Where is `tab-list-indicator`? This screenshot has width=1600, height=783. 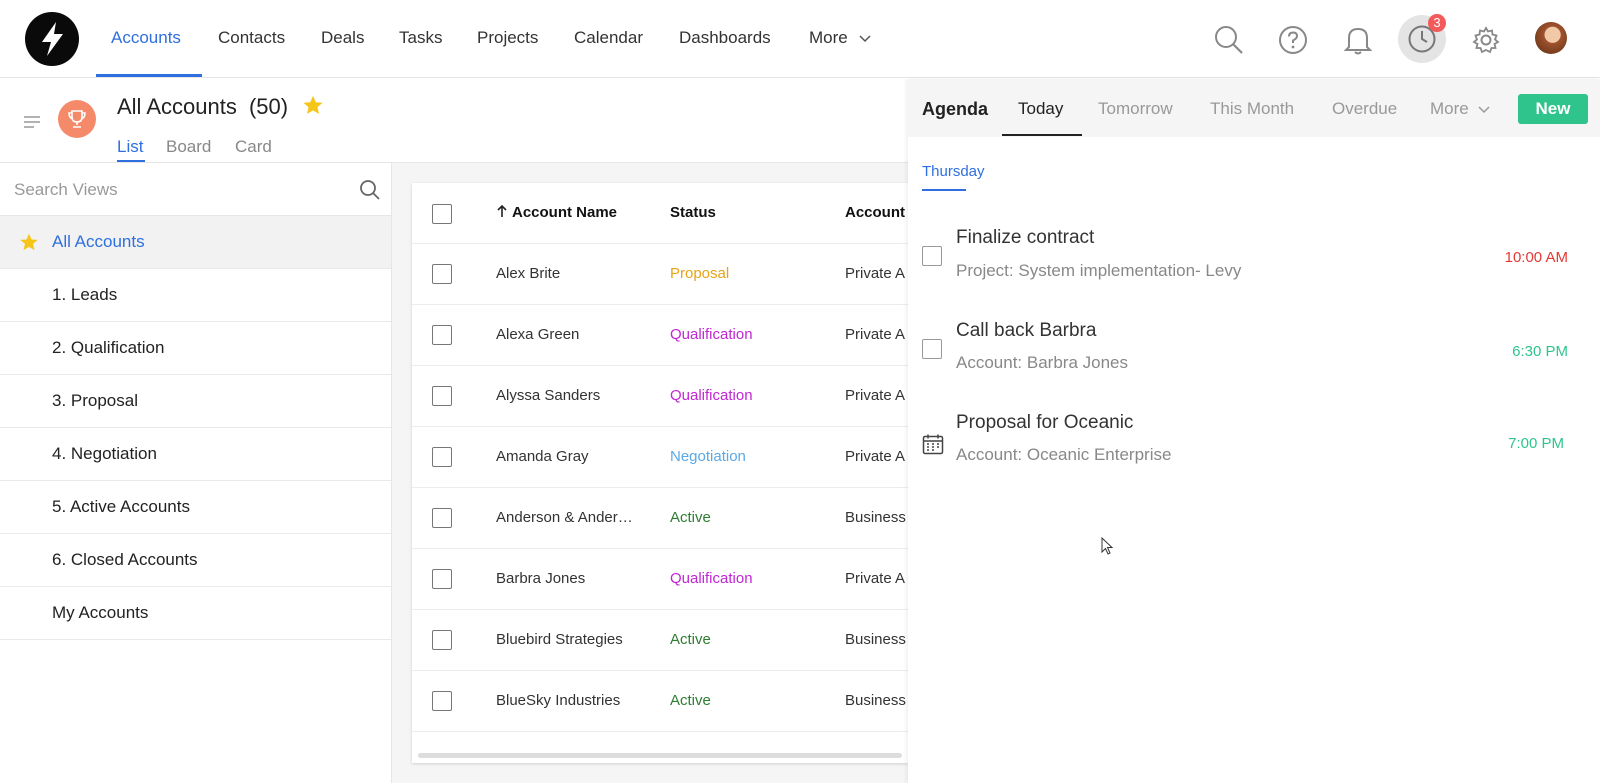
tab-list-indicator is located at coordinates (131, 161).